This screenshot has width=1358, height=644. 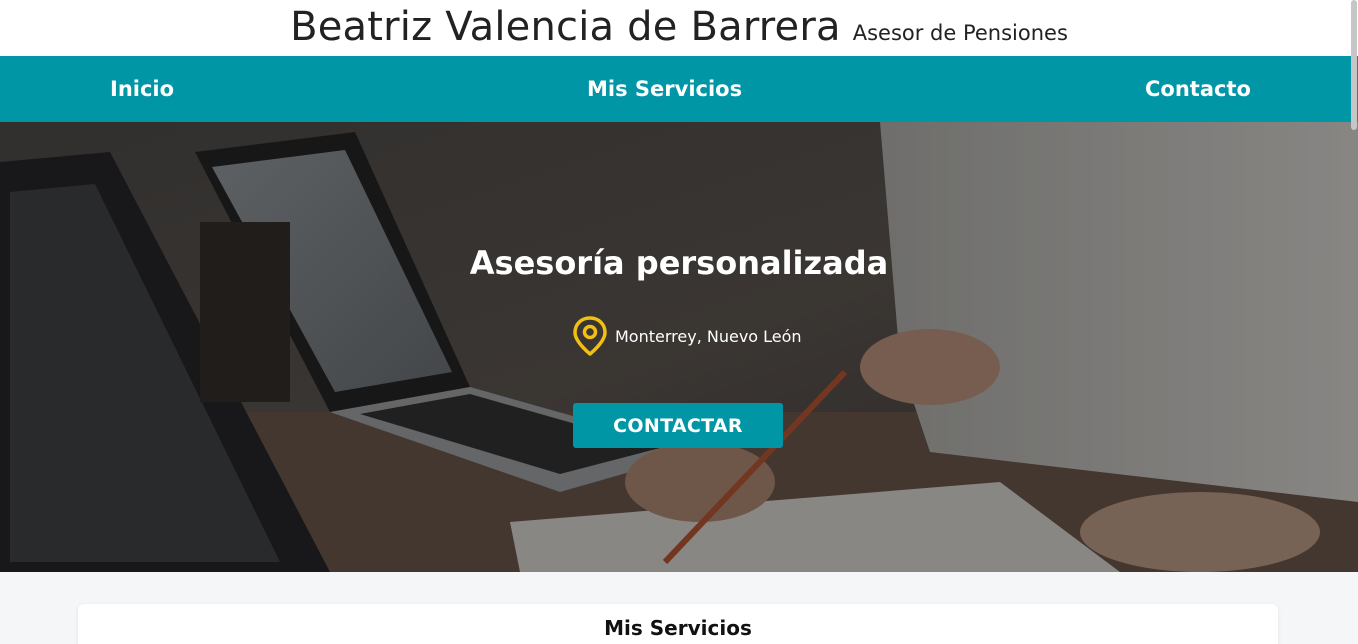 What do you see at coordinates (142, 89) in the screenshot?
I see `nav-link-inicio: Inicio` at bounding box center [142, 89].